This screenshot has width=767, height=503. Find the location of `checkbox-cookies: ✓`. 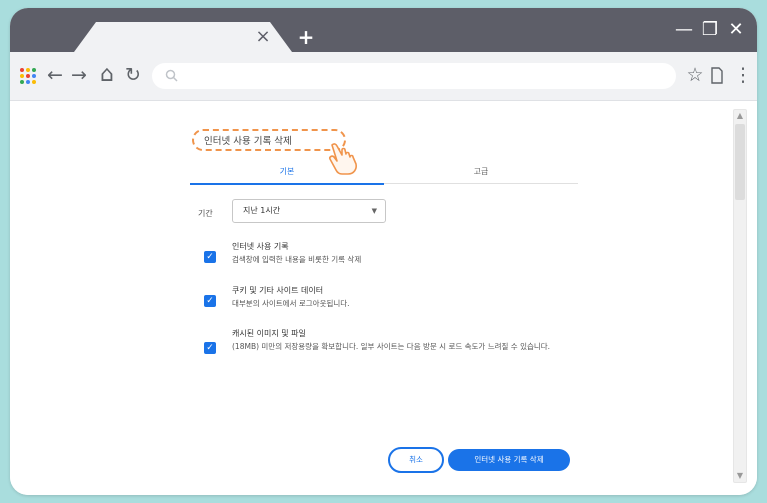

checkbox-cookies: ✓ is located at coordinates (210, 301).